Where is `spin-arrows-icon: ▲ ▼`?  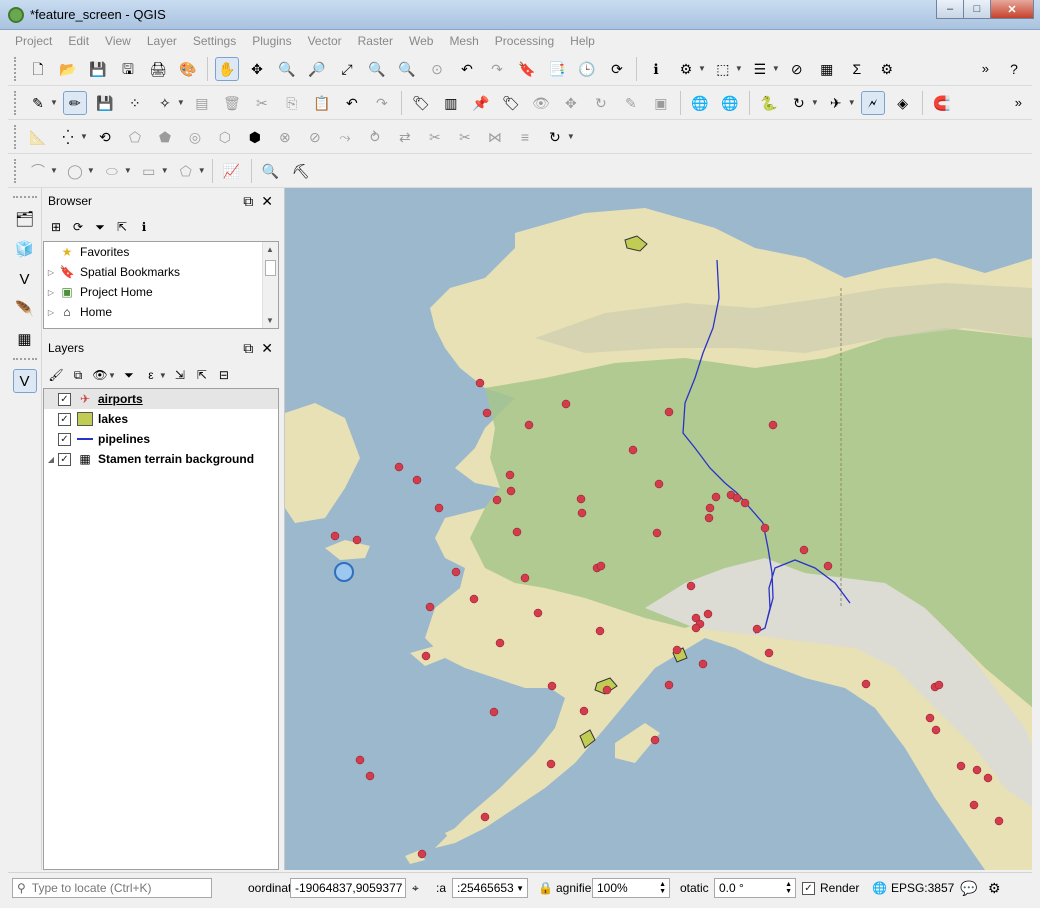
spin-arrows-icon: ▲ ▼ is located at coordinates (788, 888).